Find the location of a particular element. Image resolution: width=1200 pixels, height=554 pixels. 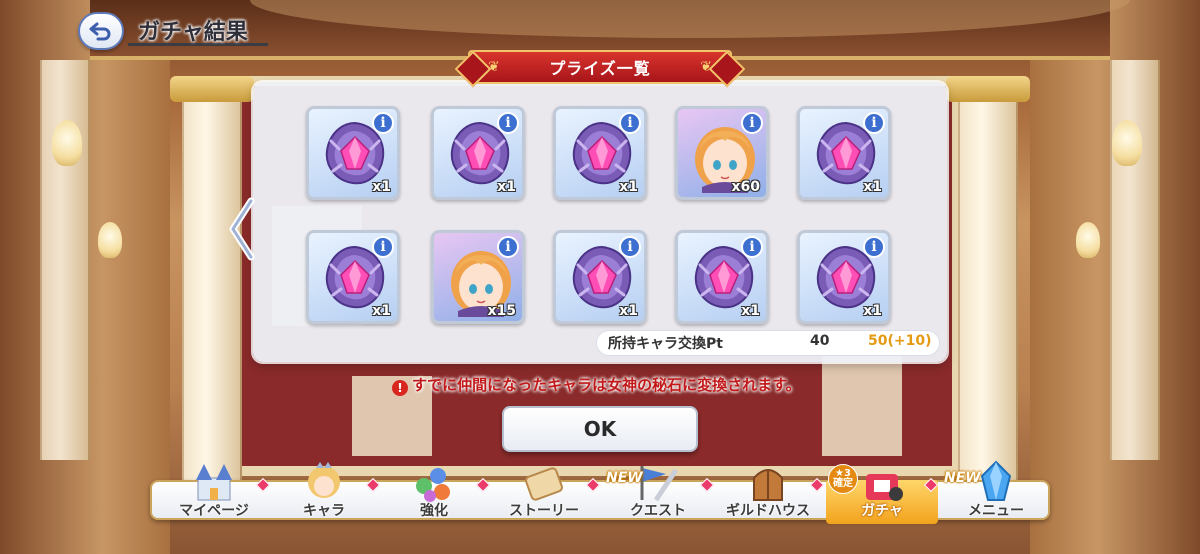

exchange-points-after: 50(+10) is located at coordinates (900, 341).